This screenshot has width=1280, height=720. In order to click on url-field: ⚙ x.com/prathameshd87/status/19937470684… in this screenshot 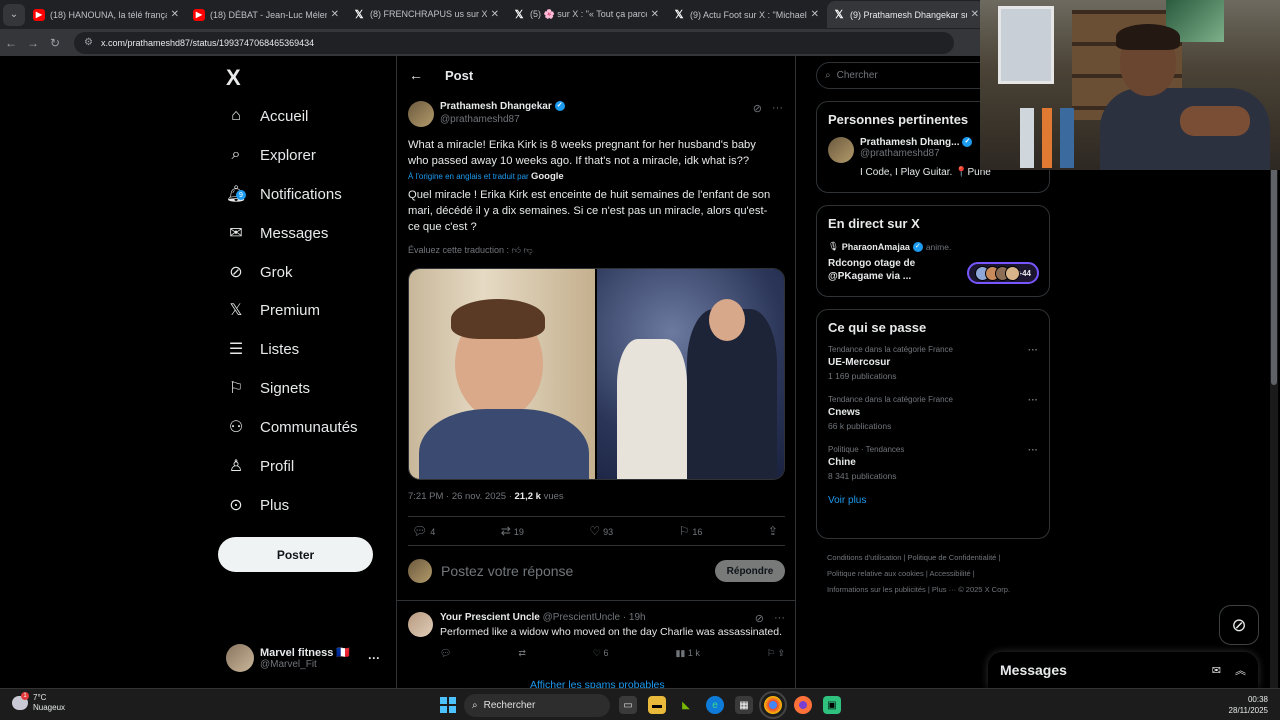, I will do `click(514, 42)`.